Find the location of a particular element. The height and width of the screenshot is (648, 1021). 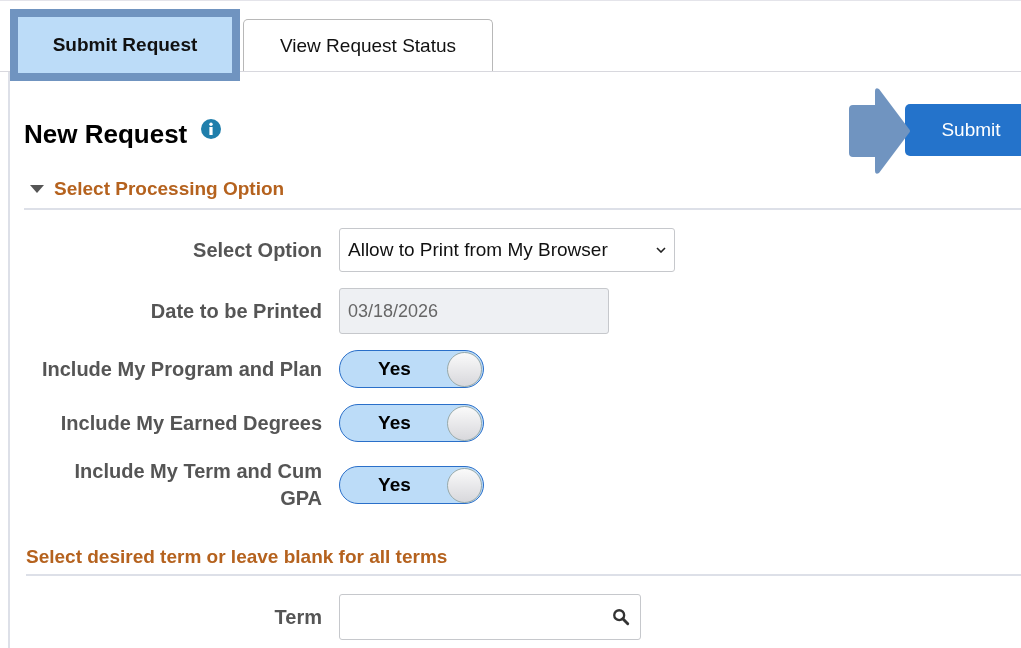

section-title: Select desired term or leave blank for all terms is located at coordinates (237, 556).